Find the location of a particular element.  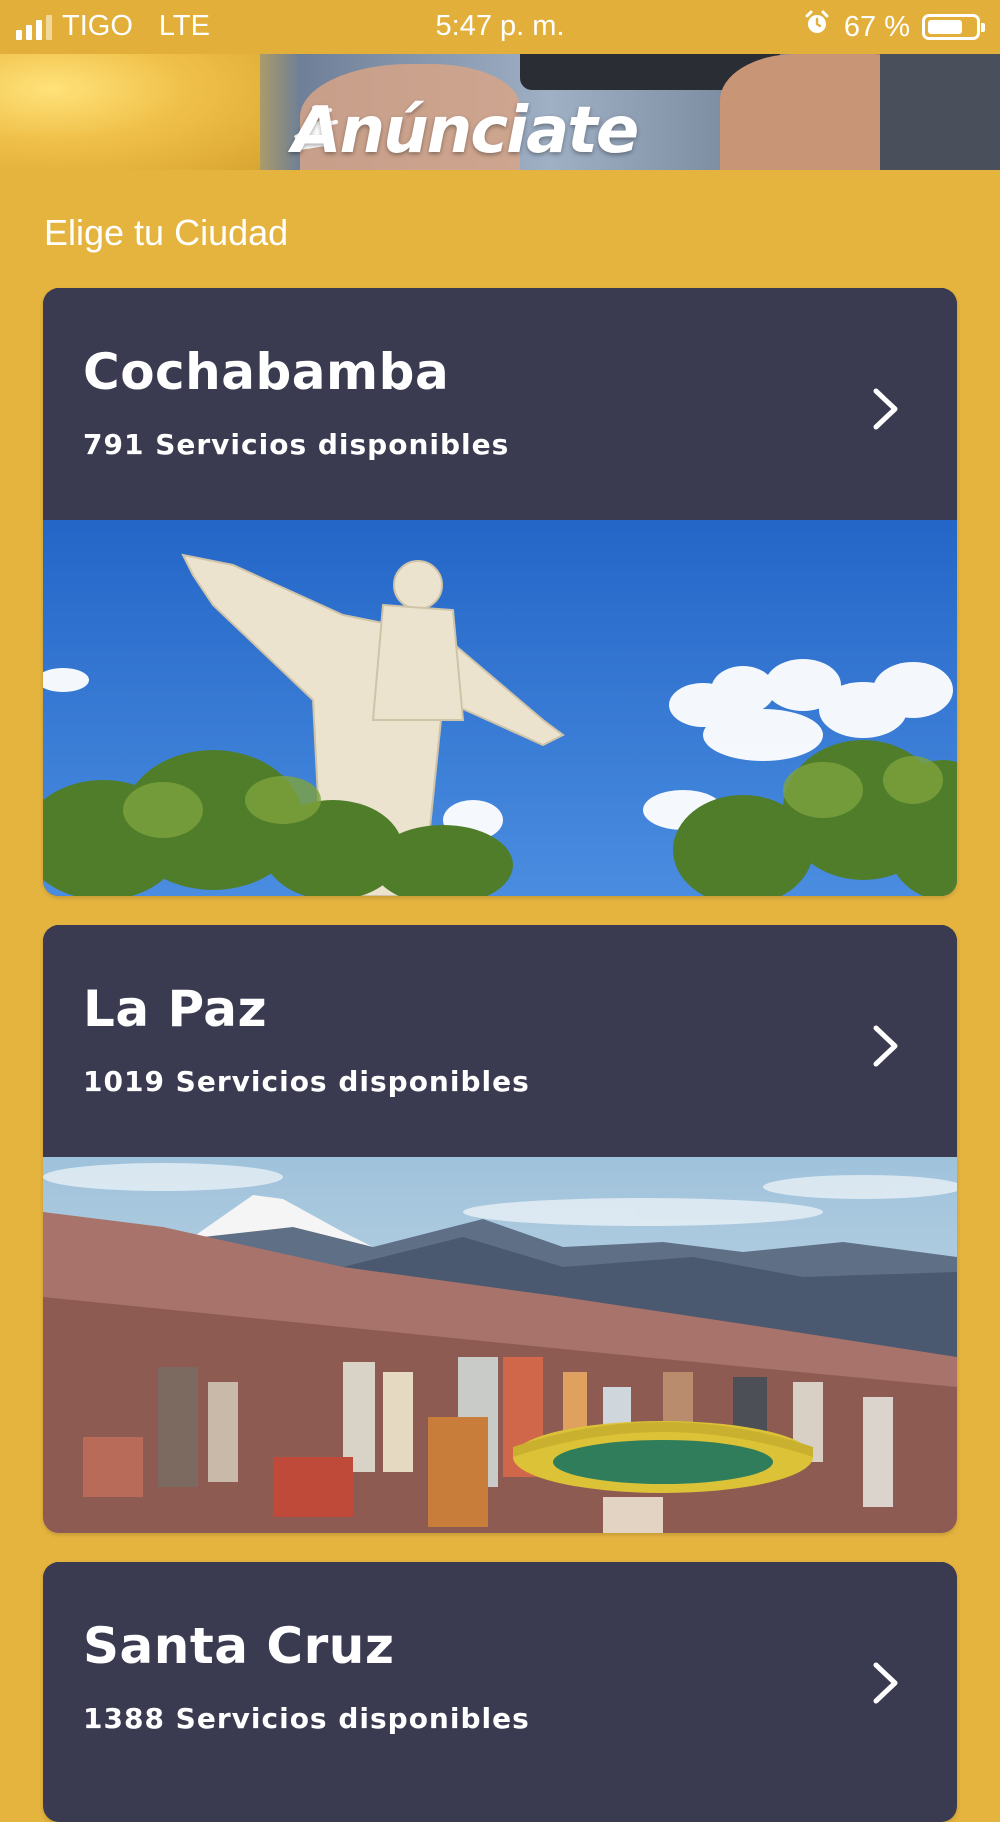

banner-background is located at coordinates (130, 112).